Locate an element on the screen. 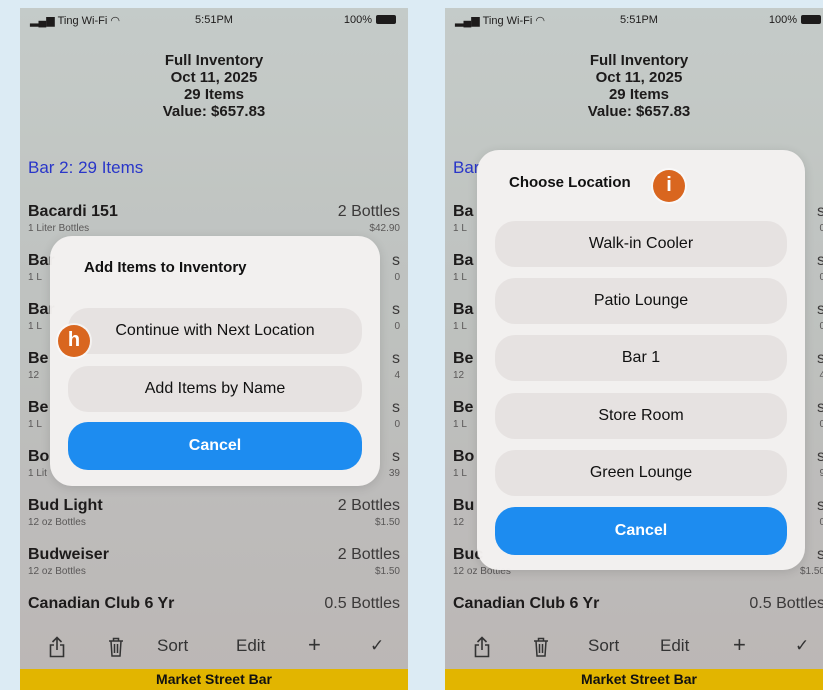 This screenshot has width=823, height=690. sheet-title: Add Items to Inventory is located at coordinates (165, 267).